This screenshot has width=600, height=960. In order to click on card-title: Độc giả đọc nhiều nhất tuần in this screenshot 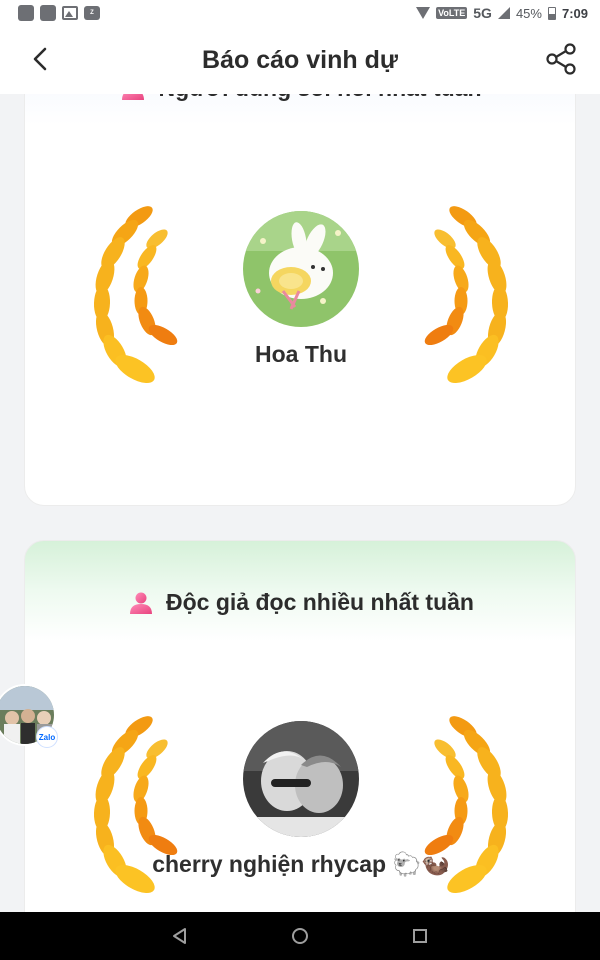, I will do `click(320, 602)`.